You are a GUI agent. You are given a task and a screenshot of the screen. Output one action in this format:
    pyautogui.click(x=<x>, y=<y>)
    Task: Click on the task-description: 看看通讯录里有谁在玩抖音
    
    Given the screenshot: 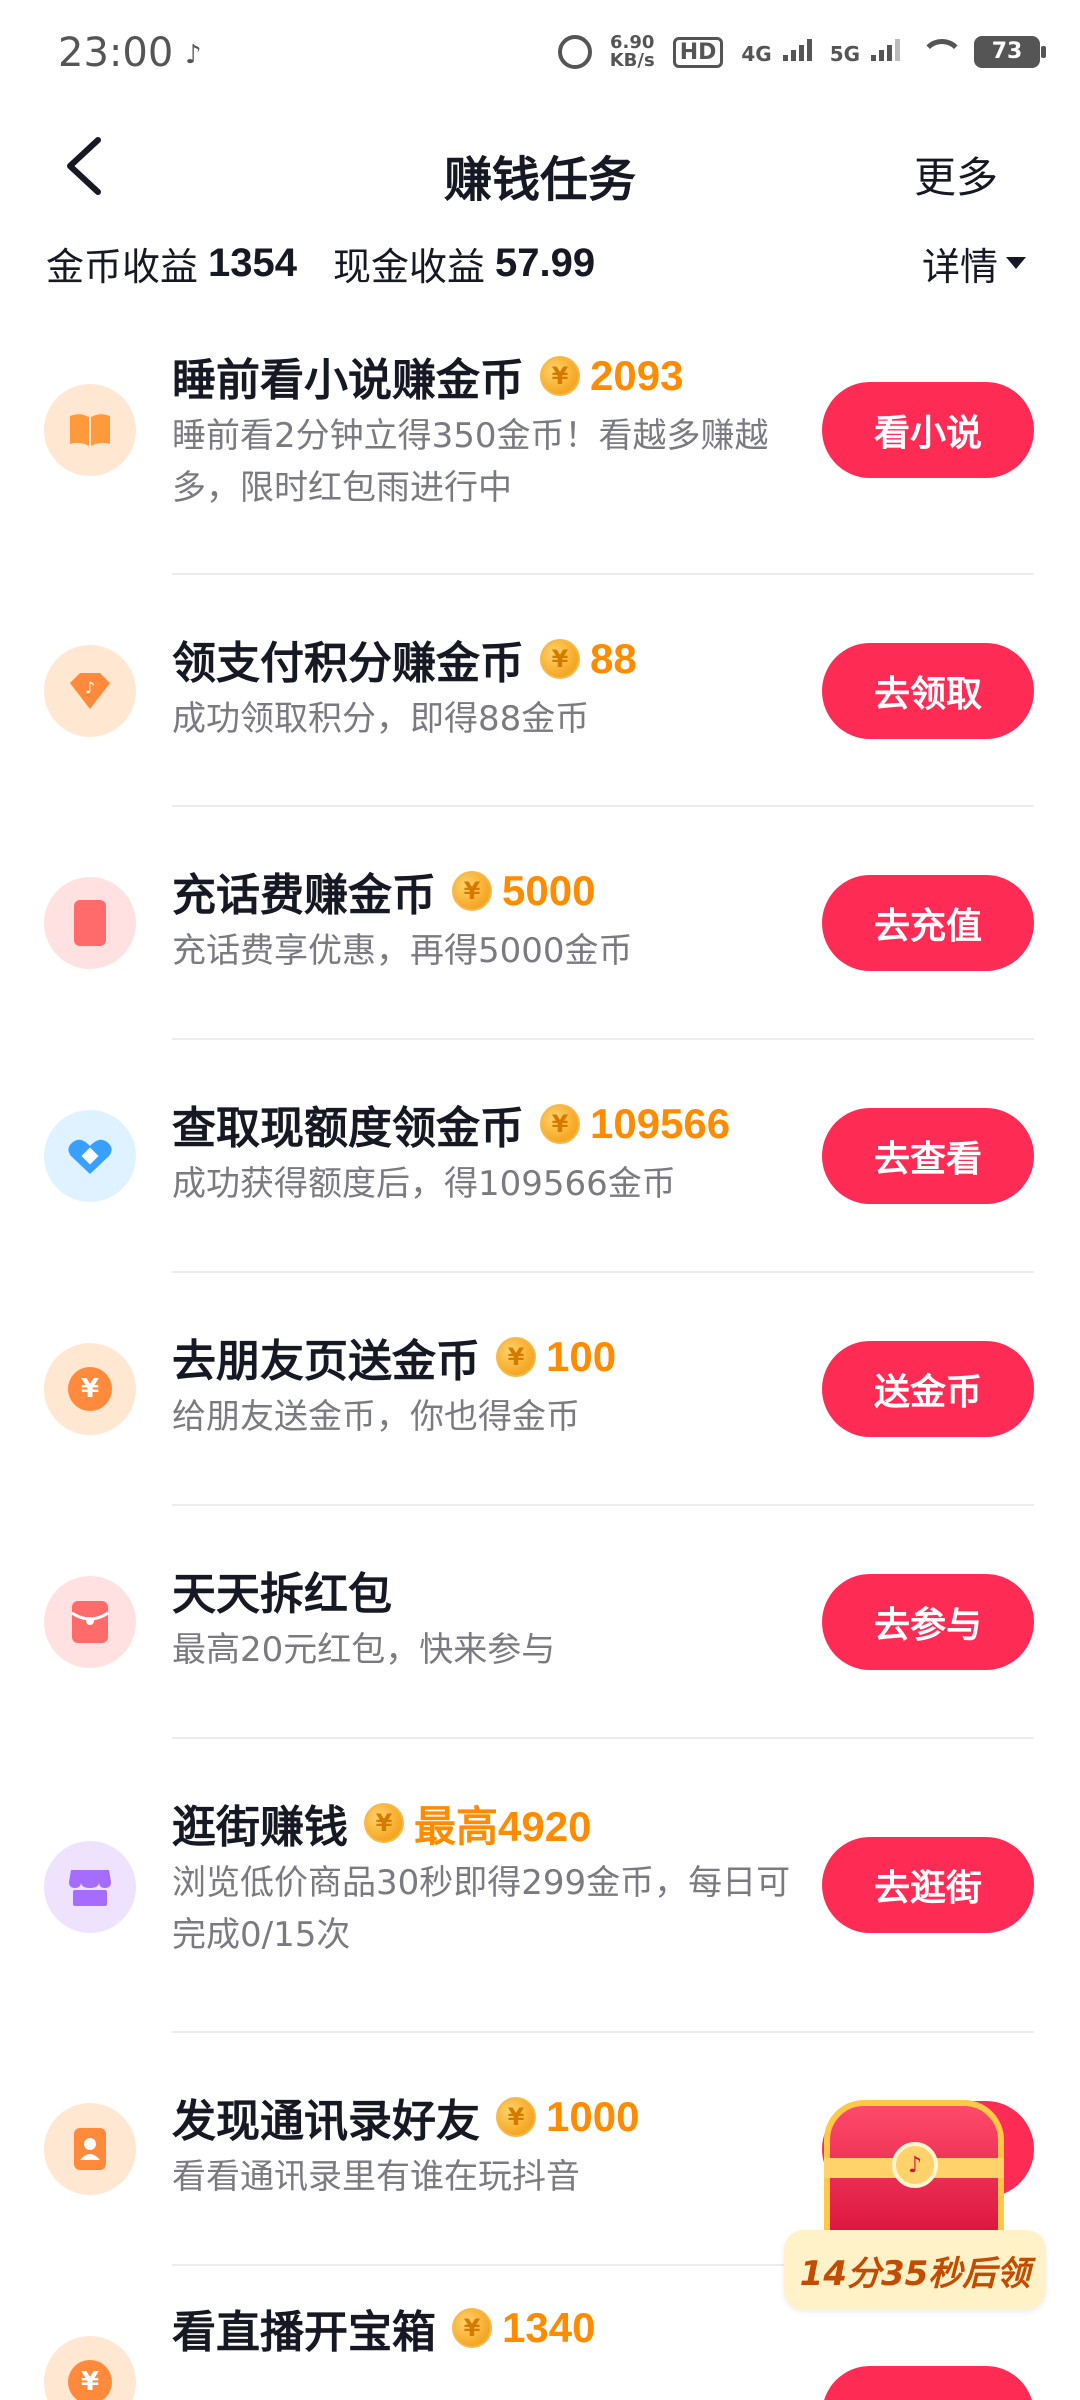 What is the action you would take?
    pyautogui.click(x=376, y=2177)
    